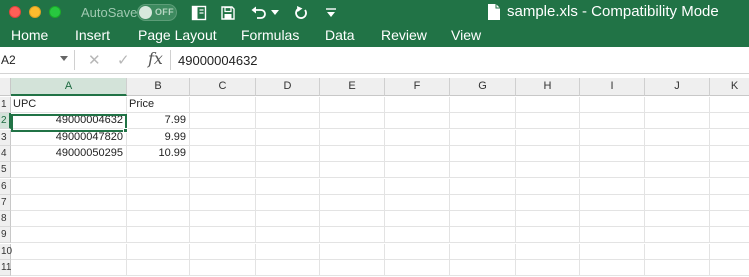 This screenshot has height=277, width=749. I want to click on row-header-2: 2, so click(5, 121).